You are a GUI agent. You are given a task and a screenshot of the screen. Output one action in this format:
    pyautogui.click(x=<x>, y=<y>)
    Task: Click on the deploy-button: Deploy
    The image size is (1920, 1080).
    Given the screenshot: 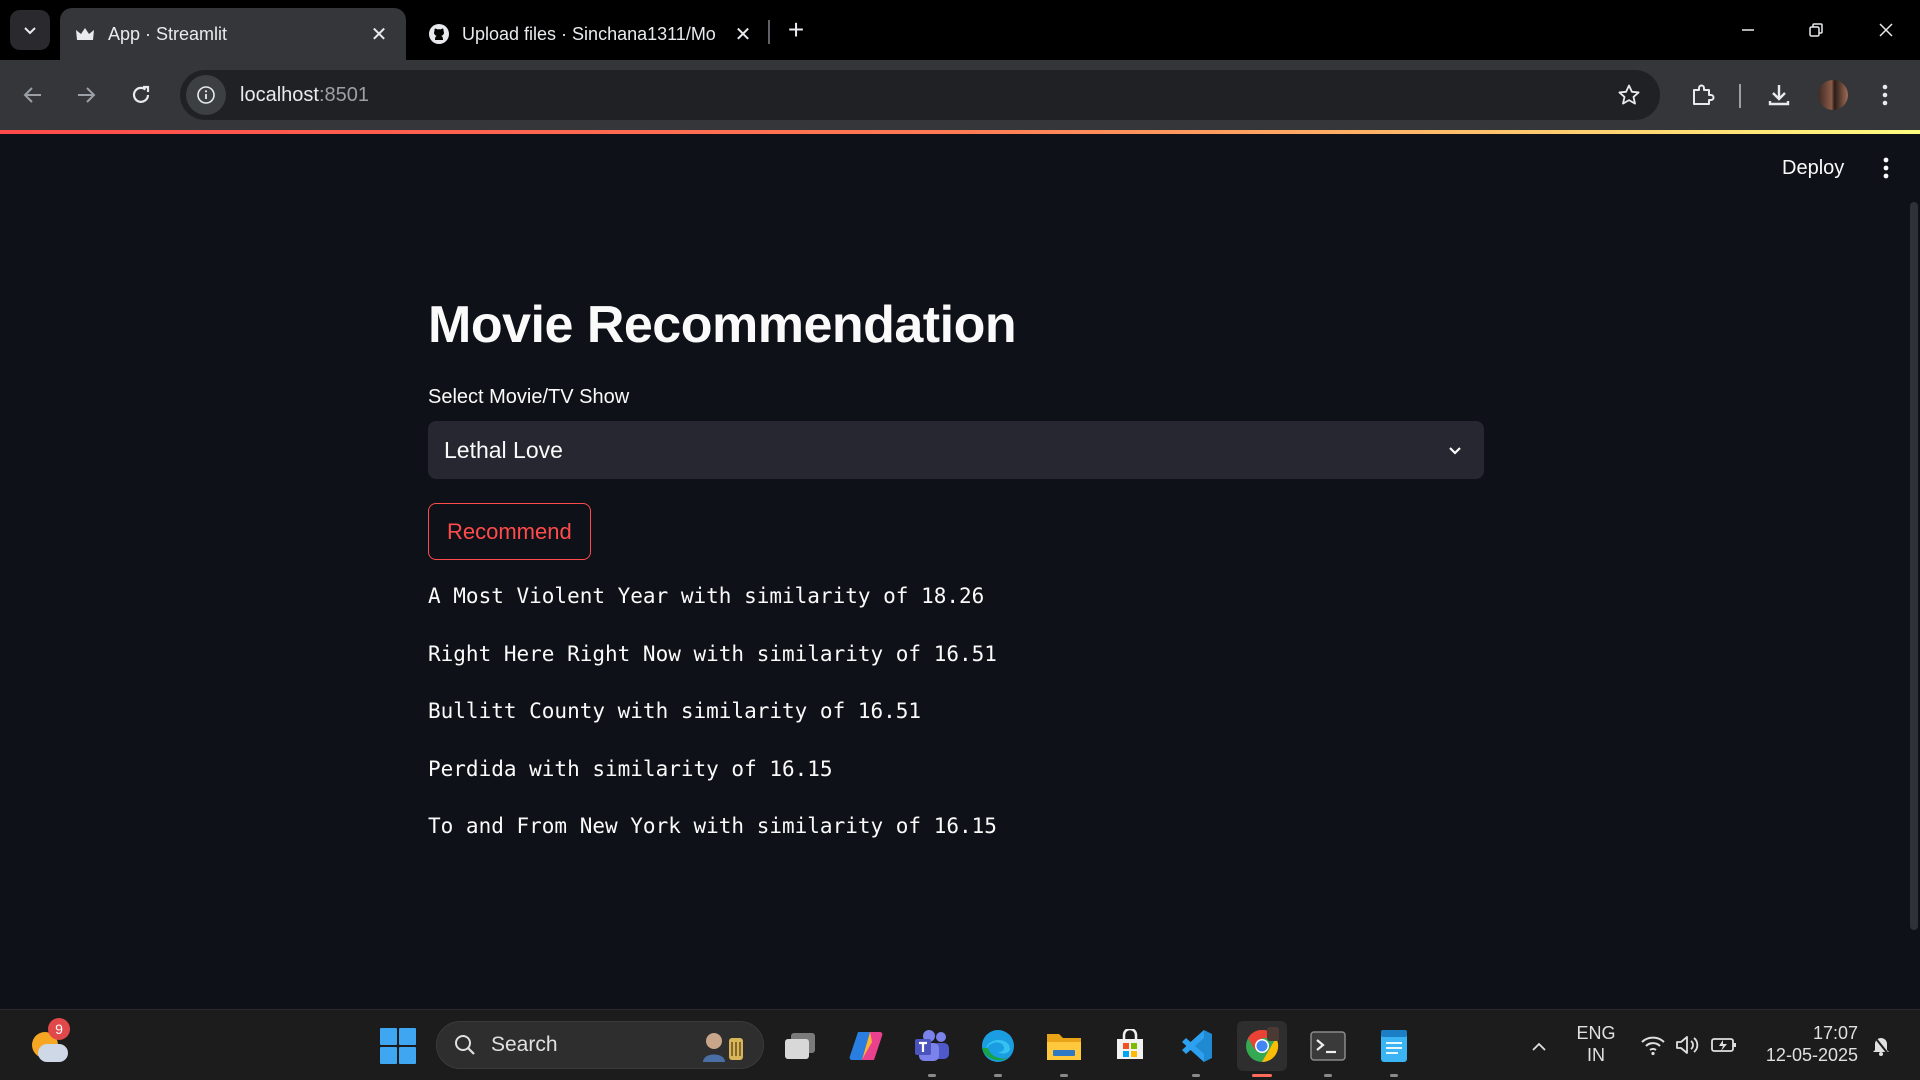 What is the action you would take?
    pyautogui.click(x=1813, y=168)
    